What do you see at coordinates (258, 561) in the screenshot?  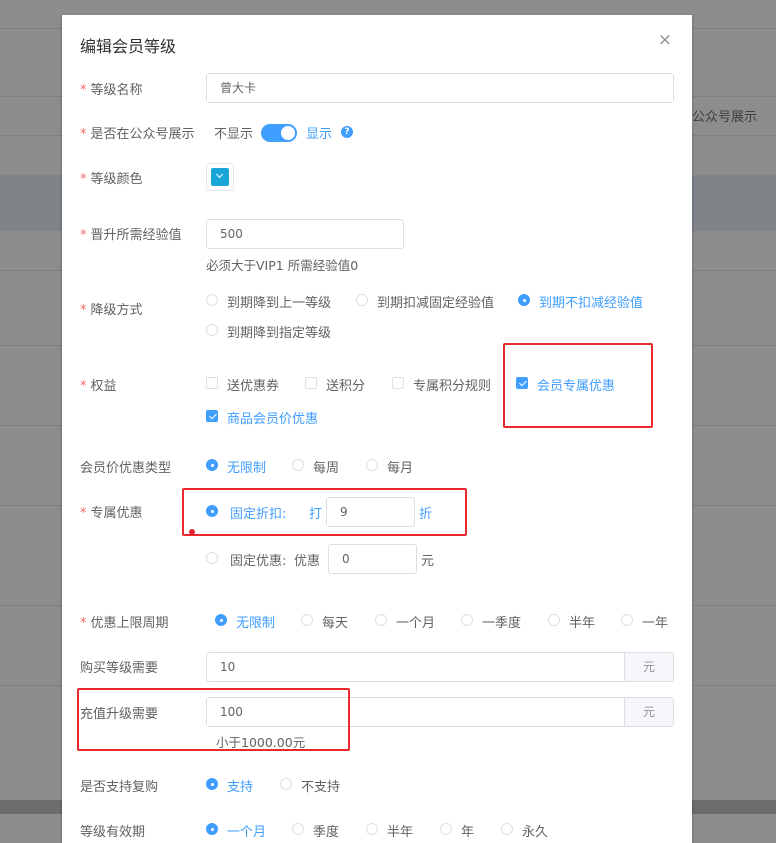 I see `fixed-amount-label: 固定优惠:` at bounding box center [258, 561].